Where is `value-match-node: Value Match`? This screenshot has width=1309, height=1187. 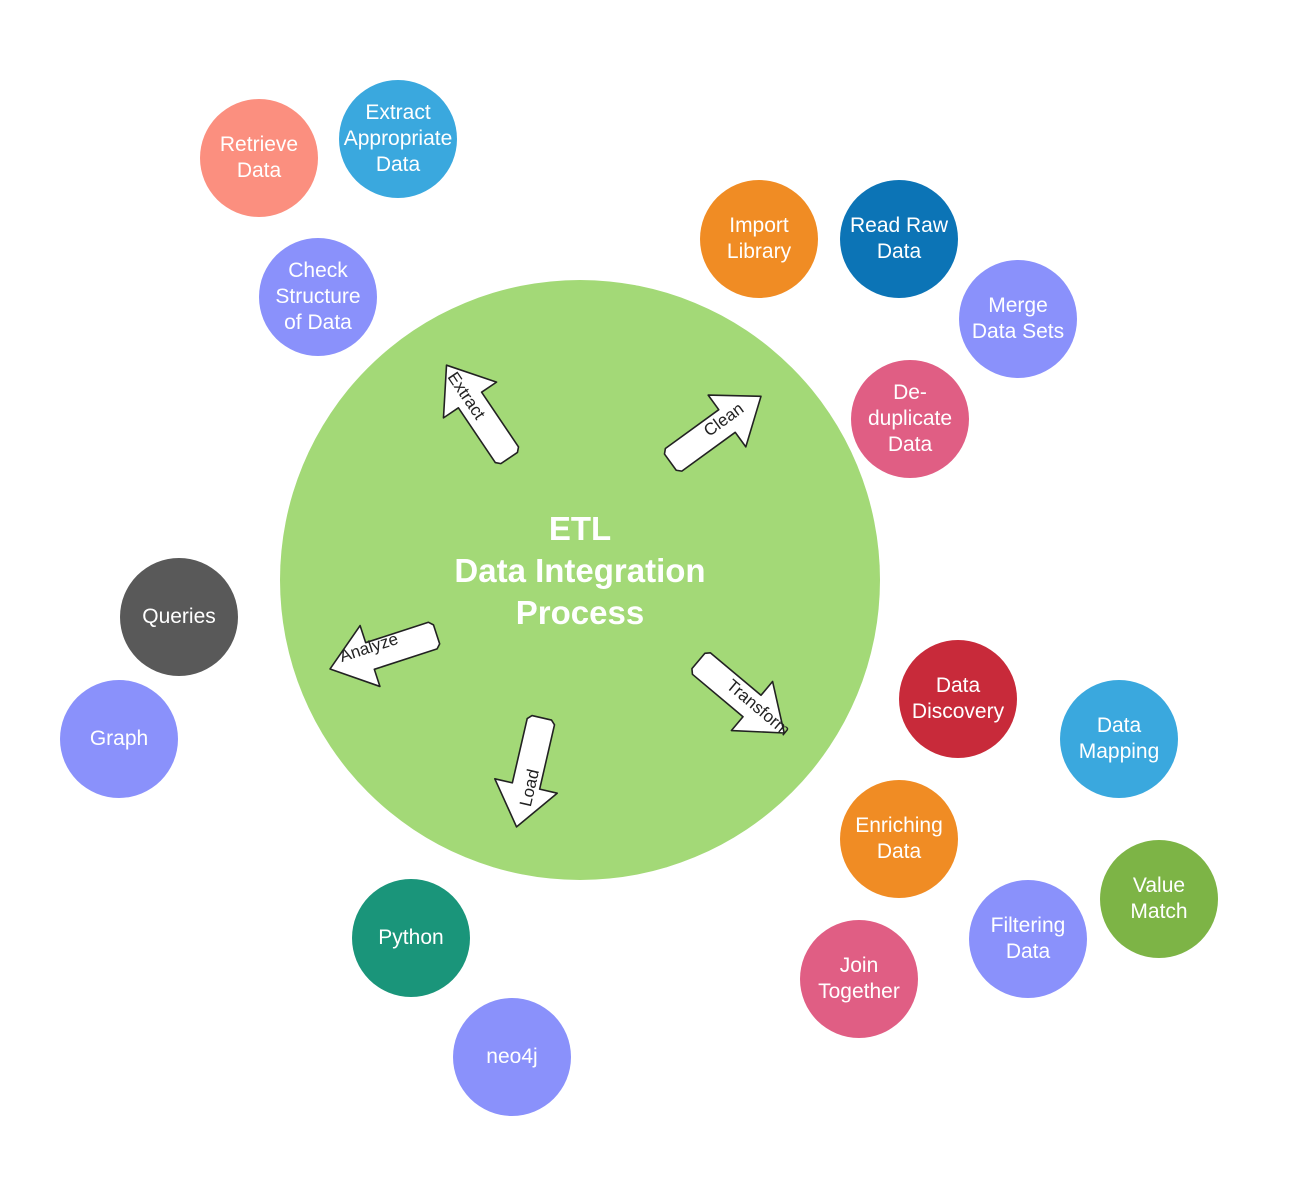 value-match-node: Value Match is located at coordinates (1159, 899).